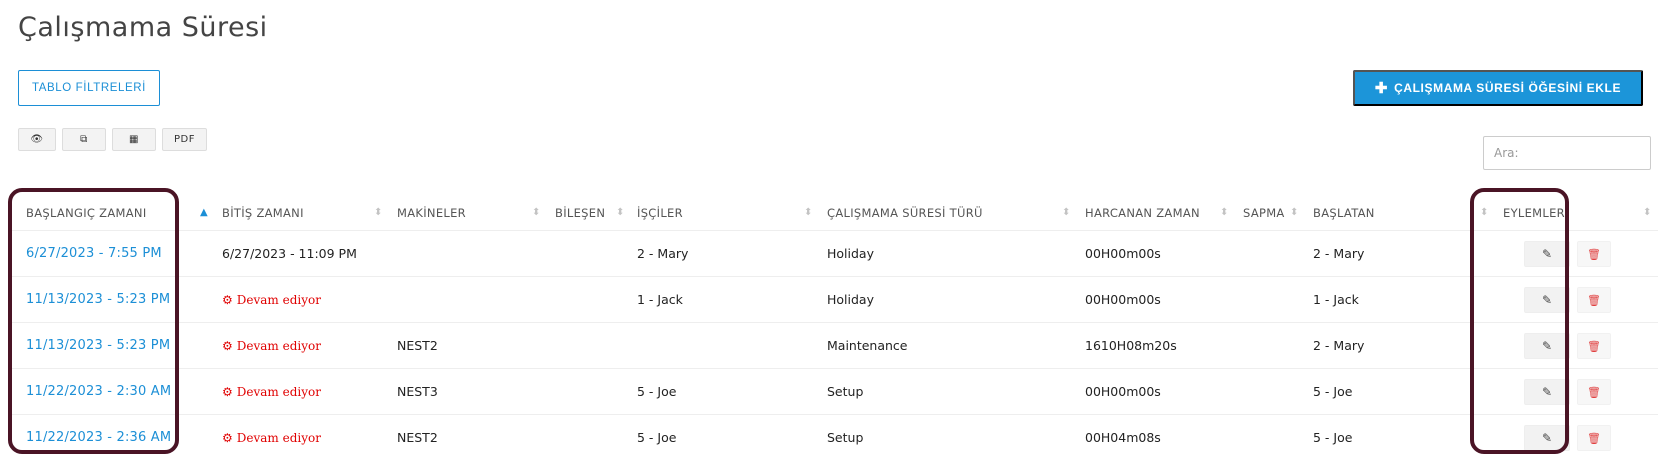  Describe the element at coordinates (905, 212) in the screenshot. I see `col-header-downtime-type: ÇALIŞMAMA SÜRESİ TÜRÜ` at that location.